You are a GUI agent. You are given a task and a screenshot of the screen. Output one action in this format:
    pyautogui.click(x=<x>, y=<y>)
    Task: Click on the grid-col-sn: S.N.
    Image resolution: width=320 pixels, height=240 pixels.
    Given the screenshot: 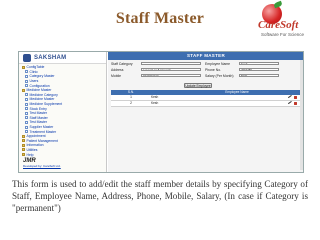 What is the action you would take?
    pyautogui.click(x=131, y=92)
    